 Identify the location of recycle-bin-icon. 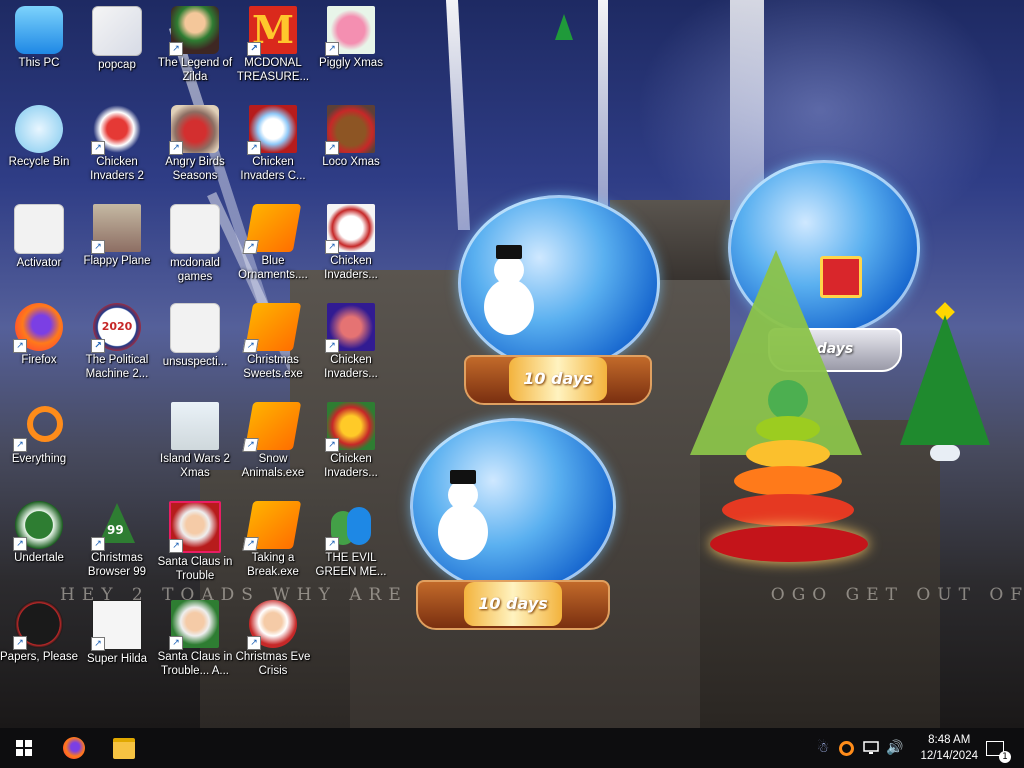
(39, 129).